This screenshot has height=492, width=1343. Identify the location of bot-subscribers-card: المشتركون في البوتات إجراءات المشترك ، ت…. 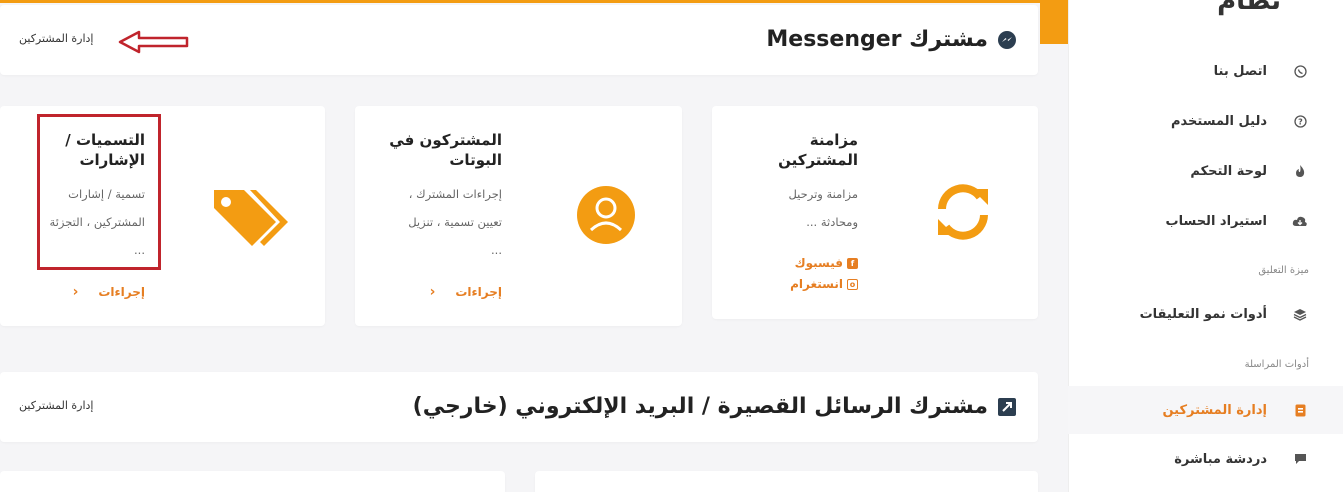
(518, 216).